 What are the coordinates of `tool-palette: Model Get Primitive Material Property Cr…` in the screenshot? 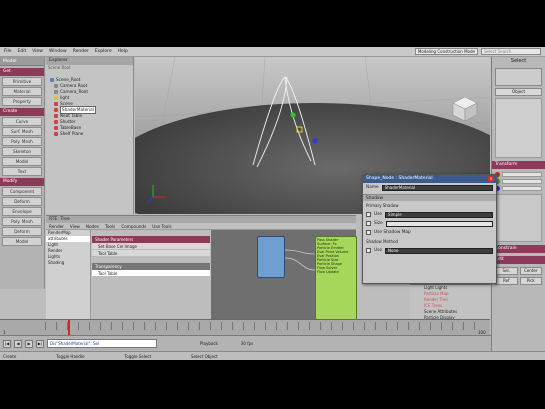 It's located at (22, 173).